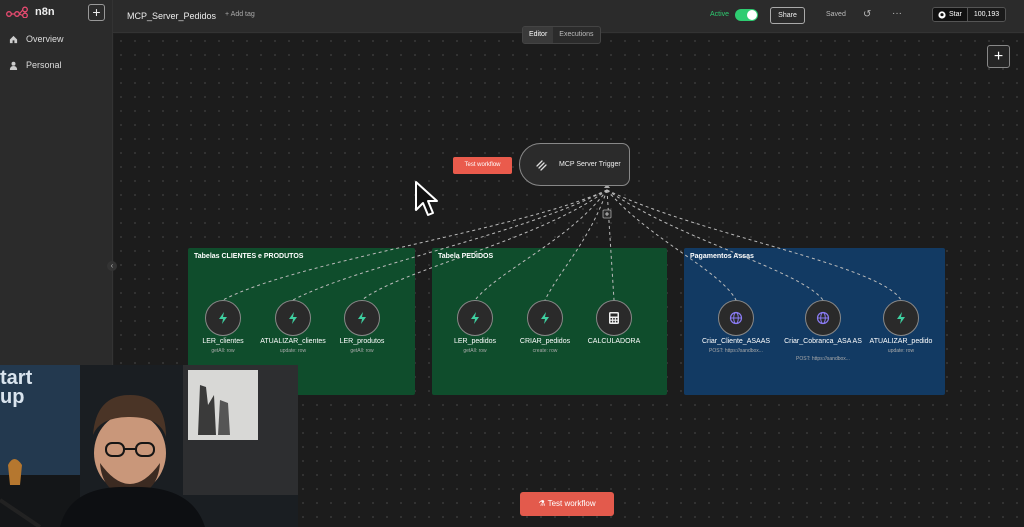  What do you see at coordinates (614, 341) in the screenshot?
I see `node-label: CALCULADORA` at bounding box center [614, 341].